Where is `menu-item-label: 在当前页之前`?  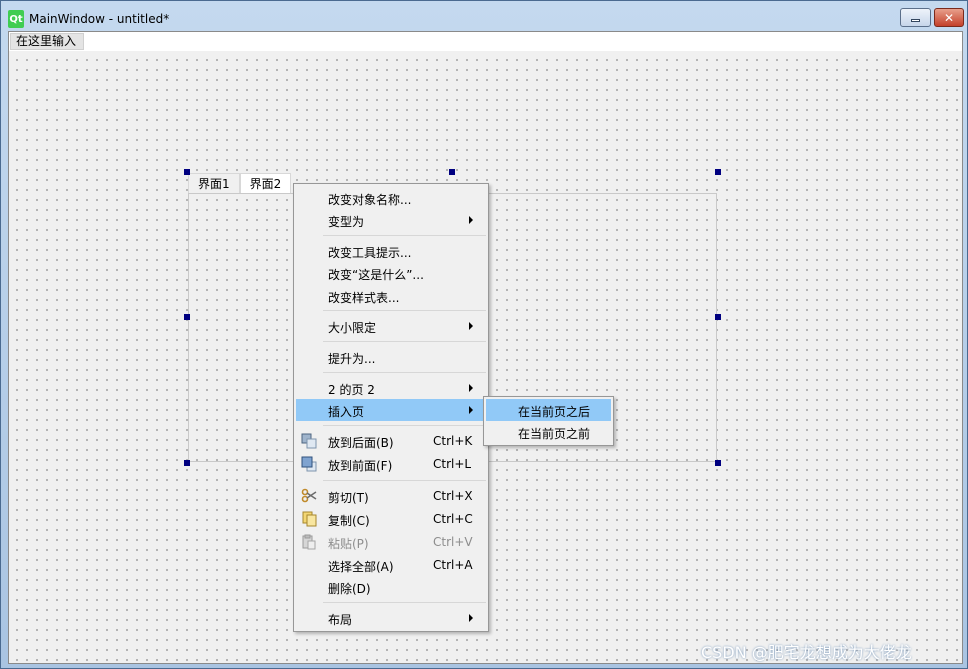
menu-item-label: 在当前页之前 is located at coordinates (554, 434).